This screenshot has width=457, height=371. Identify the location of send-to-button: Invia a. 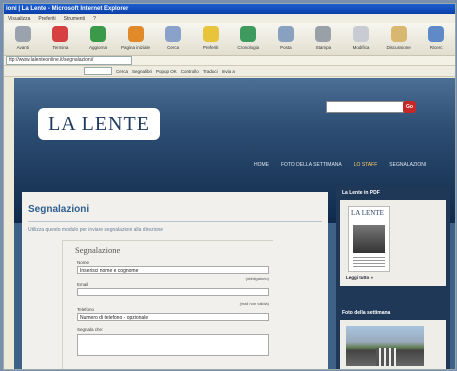
(228, 71).